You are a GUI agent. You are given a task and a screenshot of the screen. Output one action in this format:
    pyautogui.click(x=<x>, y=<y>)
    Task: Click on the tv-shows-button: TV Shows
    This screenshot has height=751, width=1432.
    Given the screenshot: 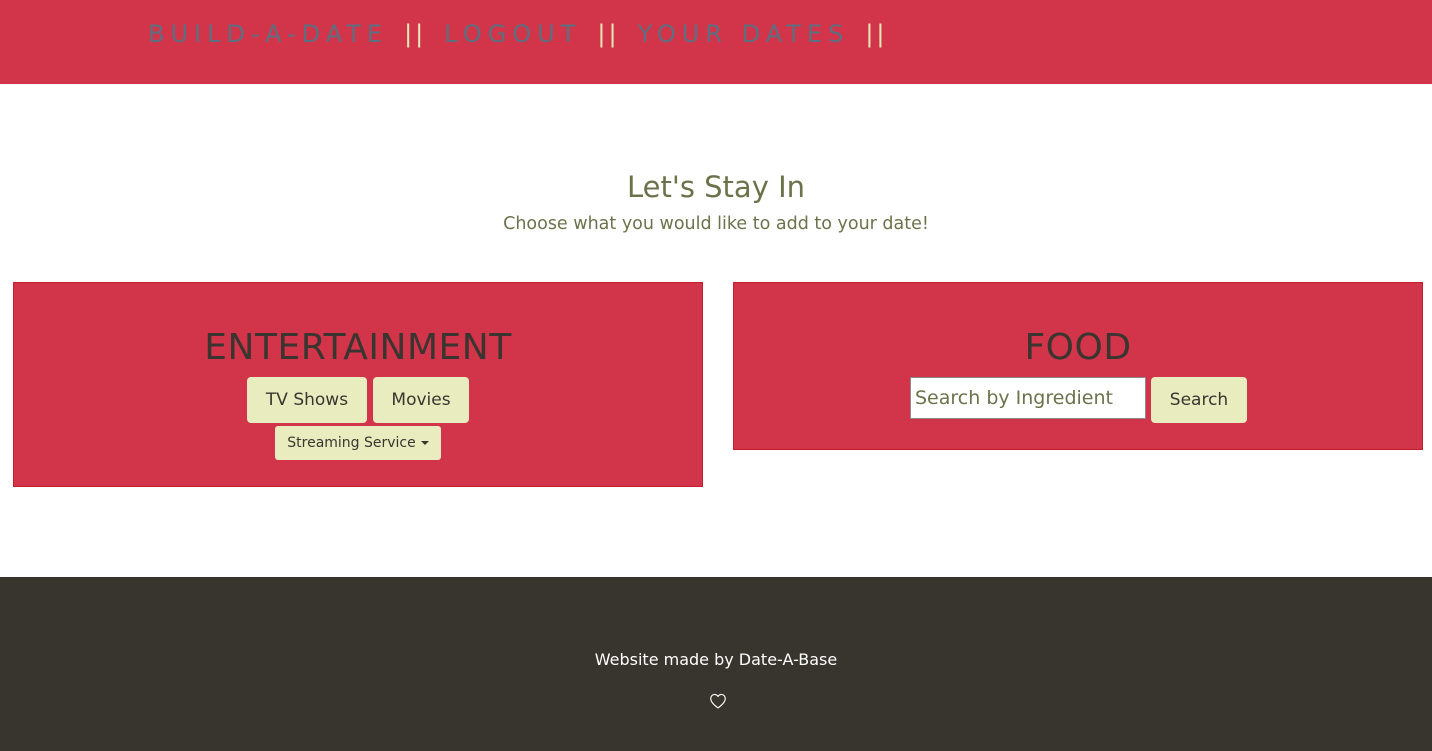 What is the action you would take?
    pyautogui.click(x=307, y=400)
    